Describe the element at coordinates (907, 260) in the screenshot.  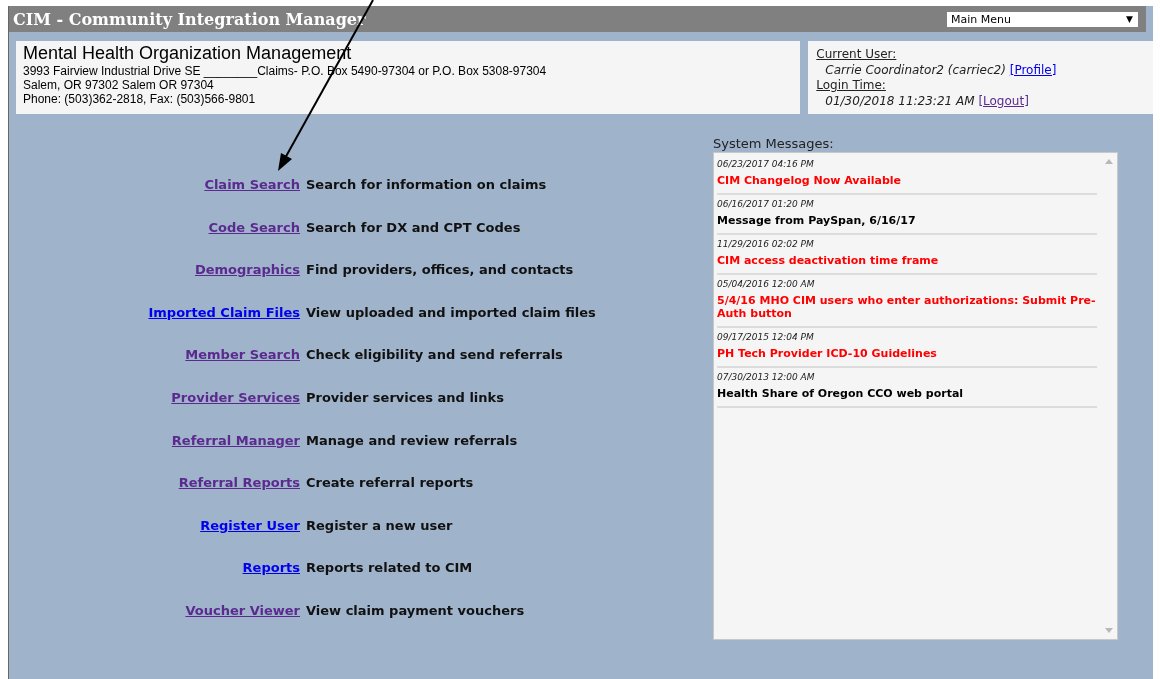
I see `message-title: CIM access deactivation time frame` at that location.